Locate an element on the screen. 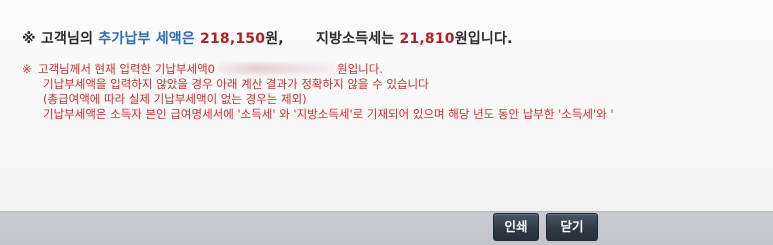 This screenshot has width=773, height=245. close-button: 닫기 is located at coordinates (572, 227).